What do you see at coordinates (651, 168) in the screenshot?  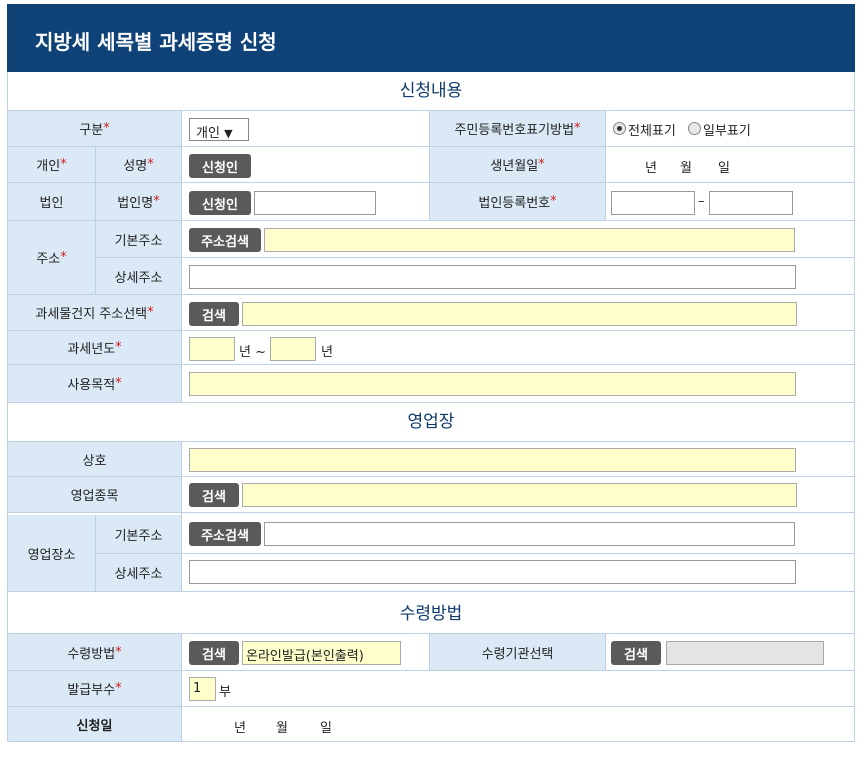 I see `birth-year-unit: 년` at bounding box center [651, 168].